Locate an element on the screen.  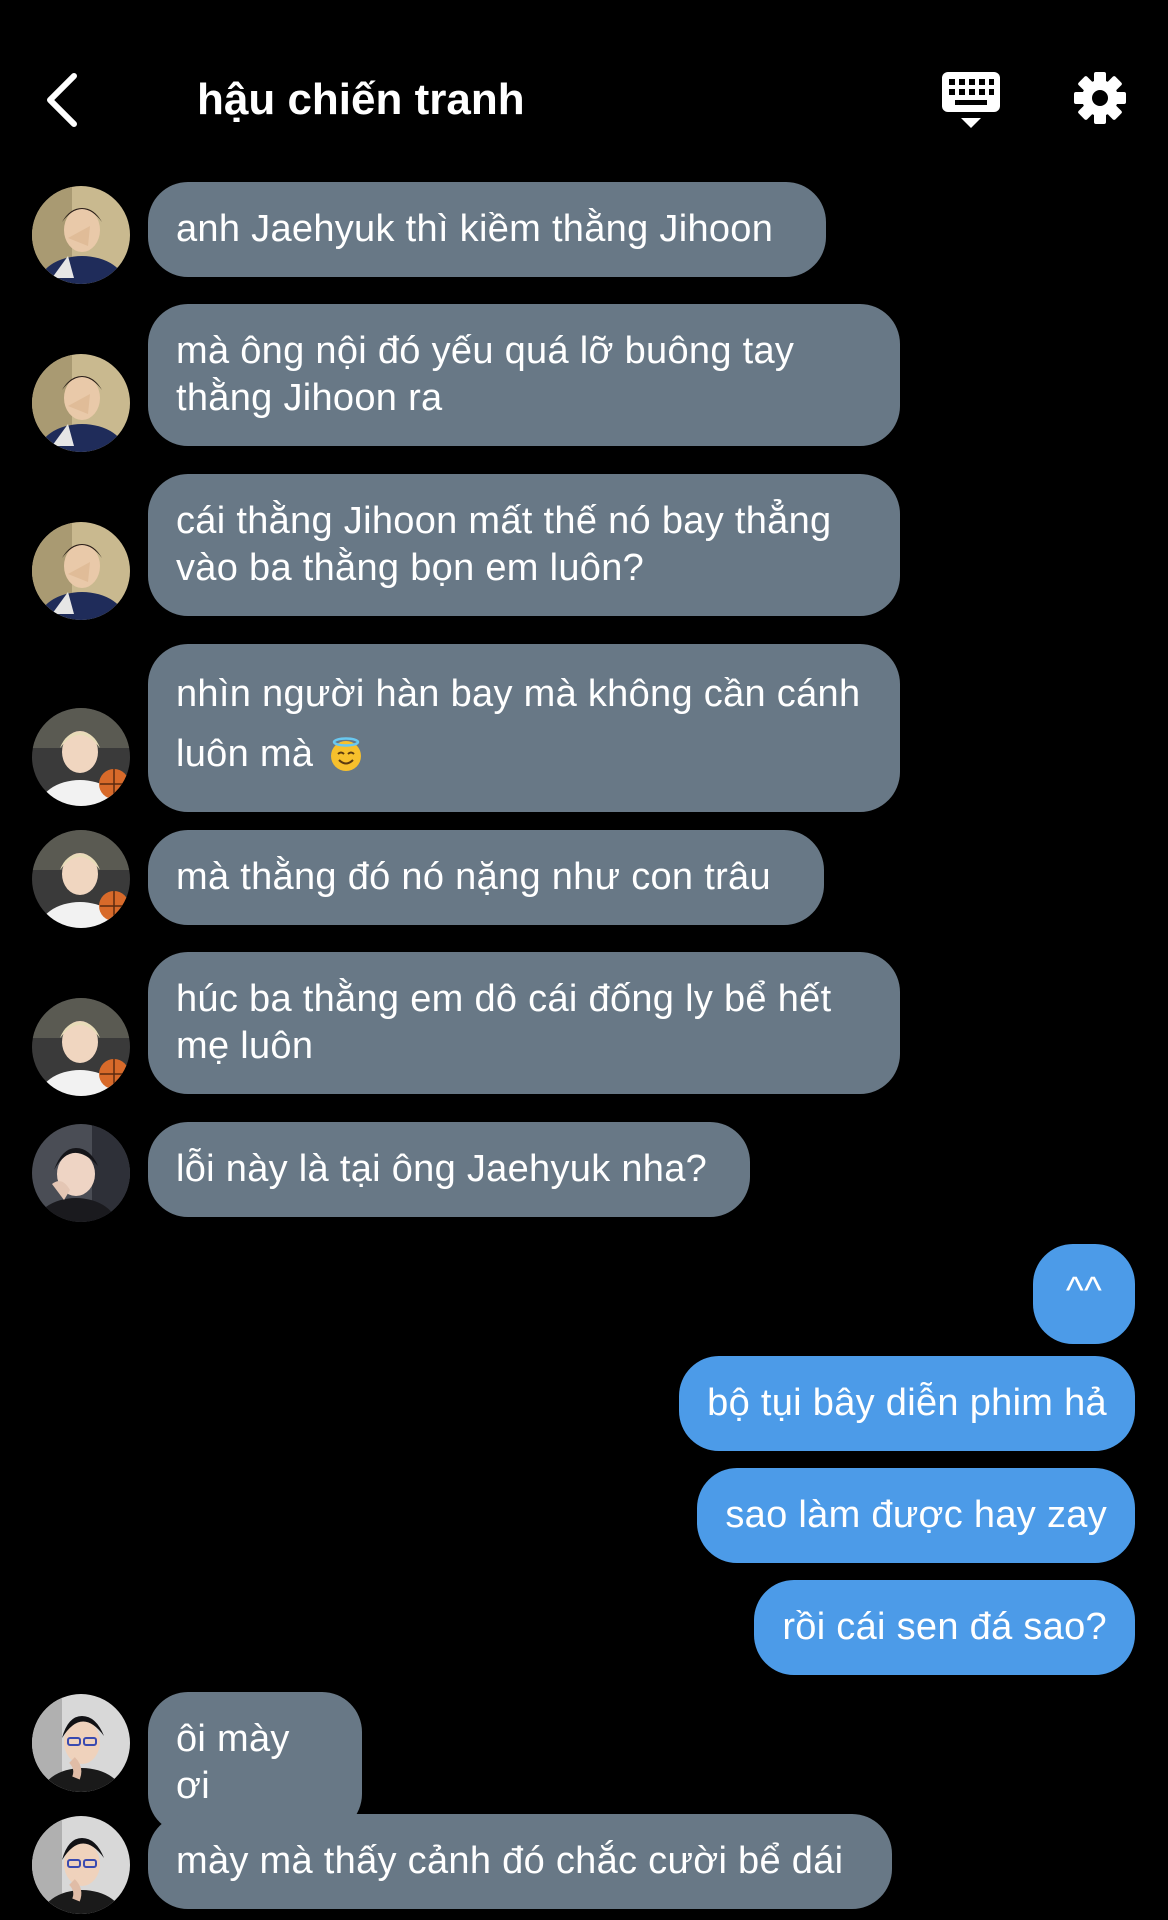
message-text: lỗi này là tại ông Jaehyuk nha? is located at coordinates (442, 1169).